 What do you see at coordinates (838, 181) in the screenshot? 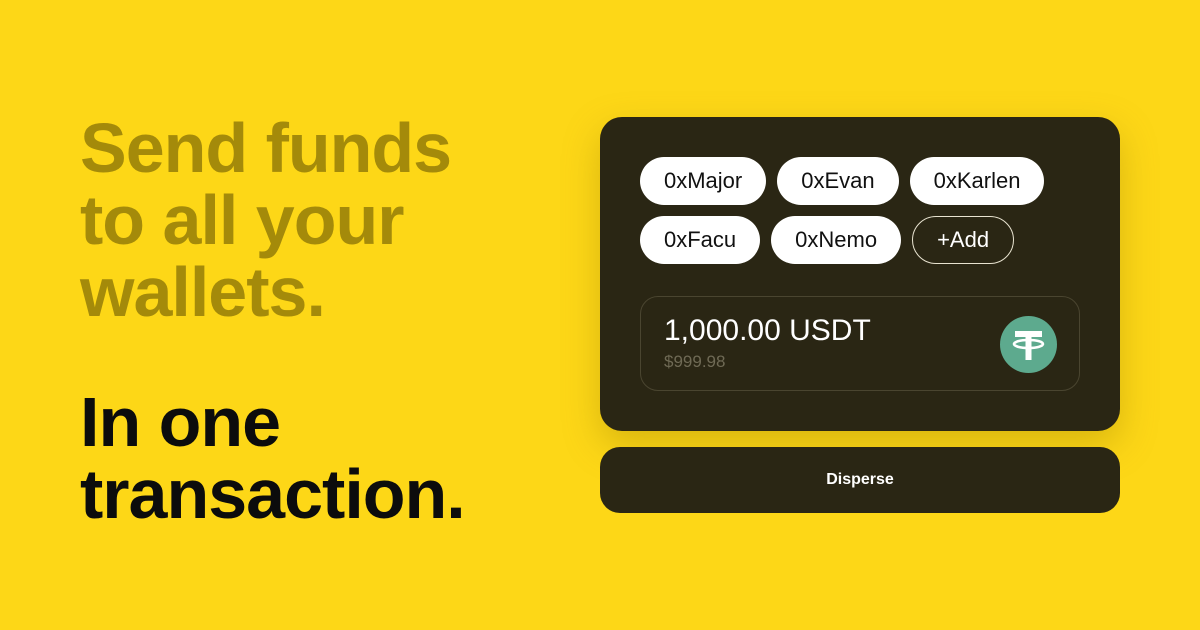
I see `wallet-chip-0xevan: 0xEvan` at bounding box center [838, 181].